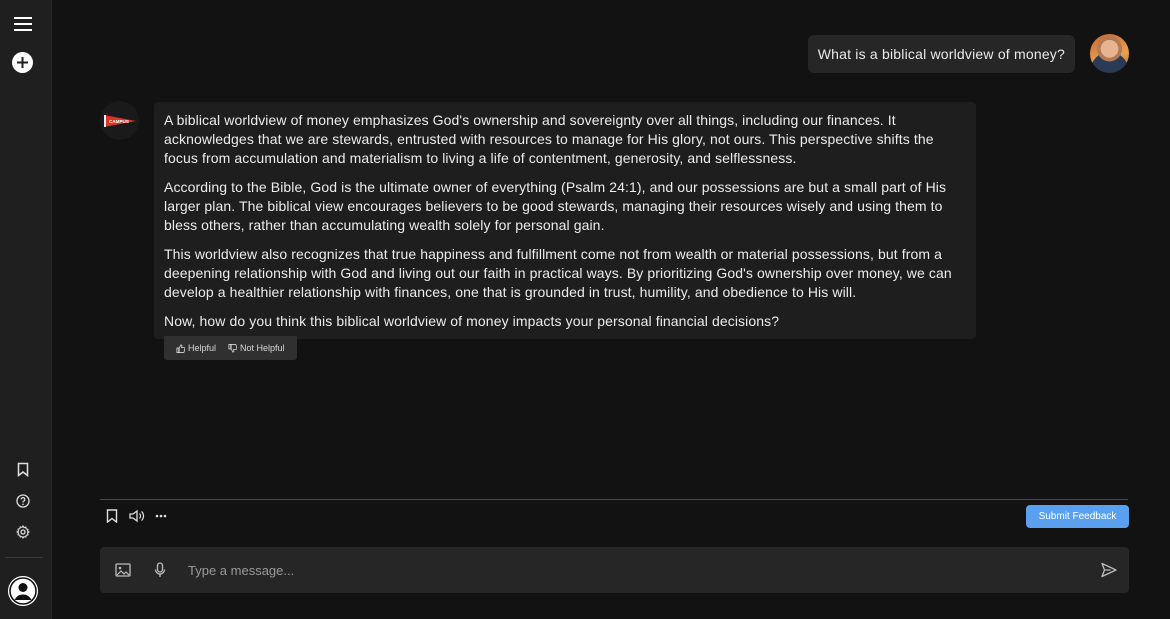 The height and width of the screenshot is (619, 1170). I want to click on user-avatar, so click(1109, 53).